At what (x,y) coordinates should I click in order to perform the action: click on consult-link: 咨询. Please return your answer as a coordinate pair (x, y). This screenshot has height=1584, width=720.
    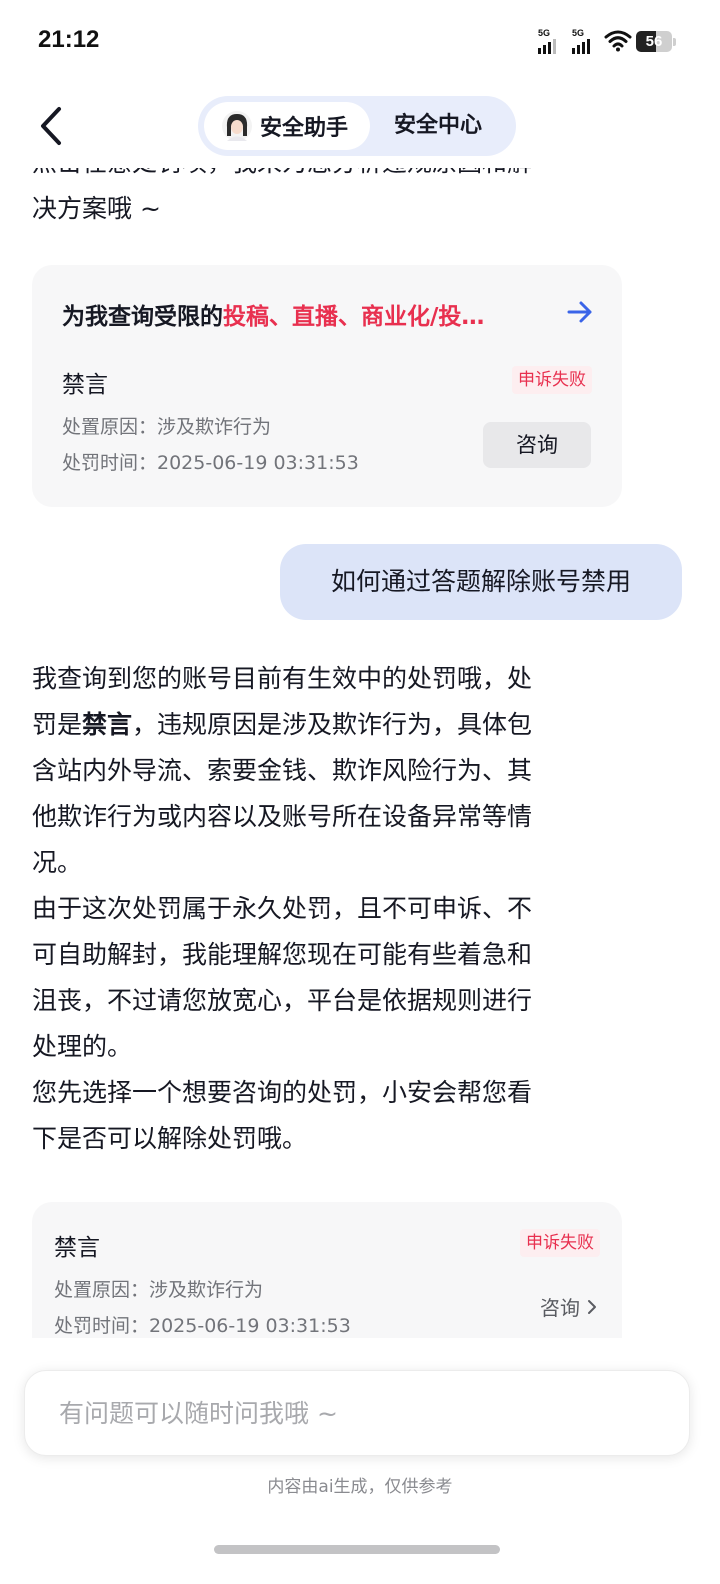
    Looking at the image, I should click on (569, 1306).